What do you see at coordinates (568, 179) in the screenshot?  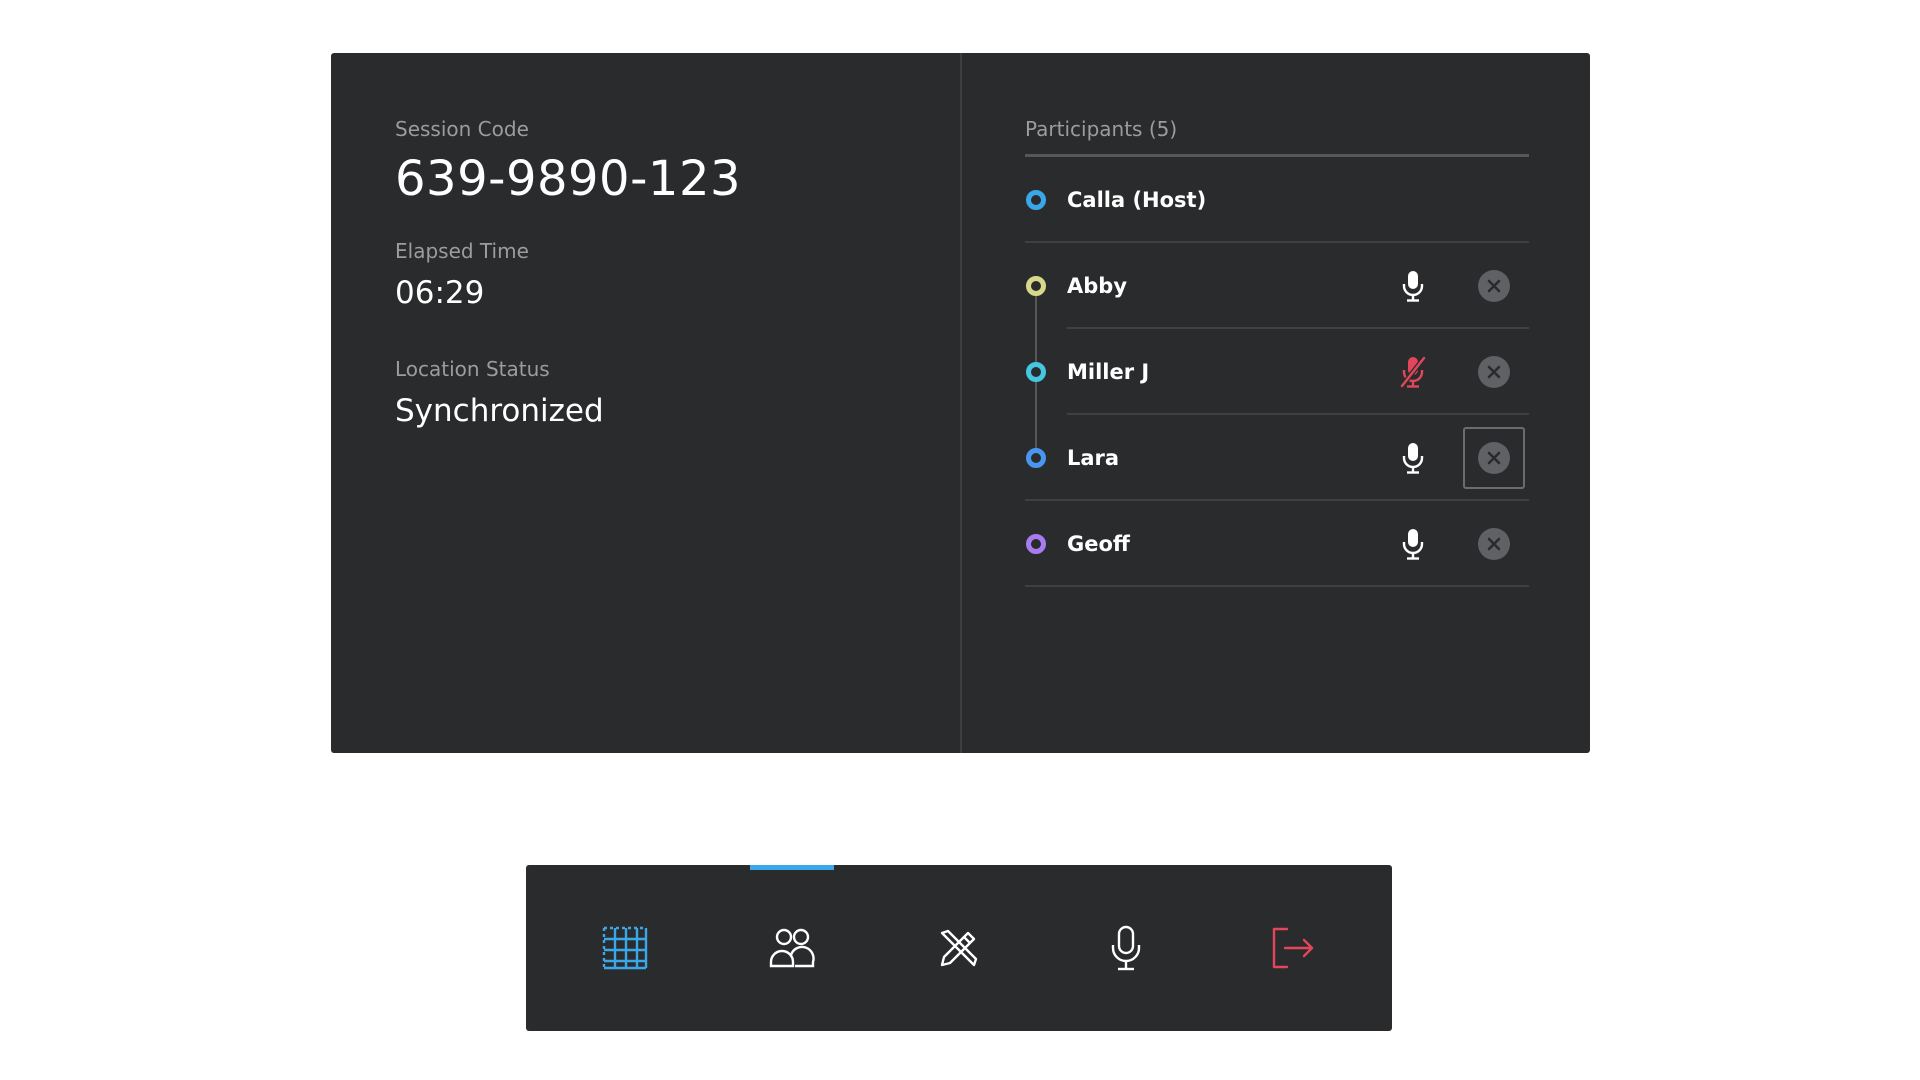 I see `session-code: 639-9890-123` at bounding box center [568, 179].